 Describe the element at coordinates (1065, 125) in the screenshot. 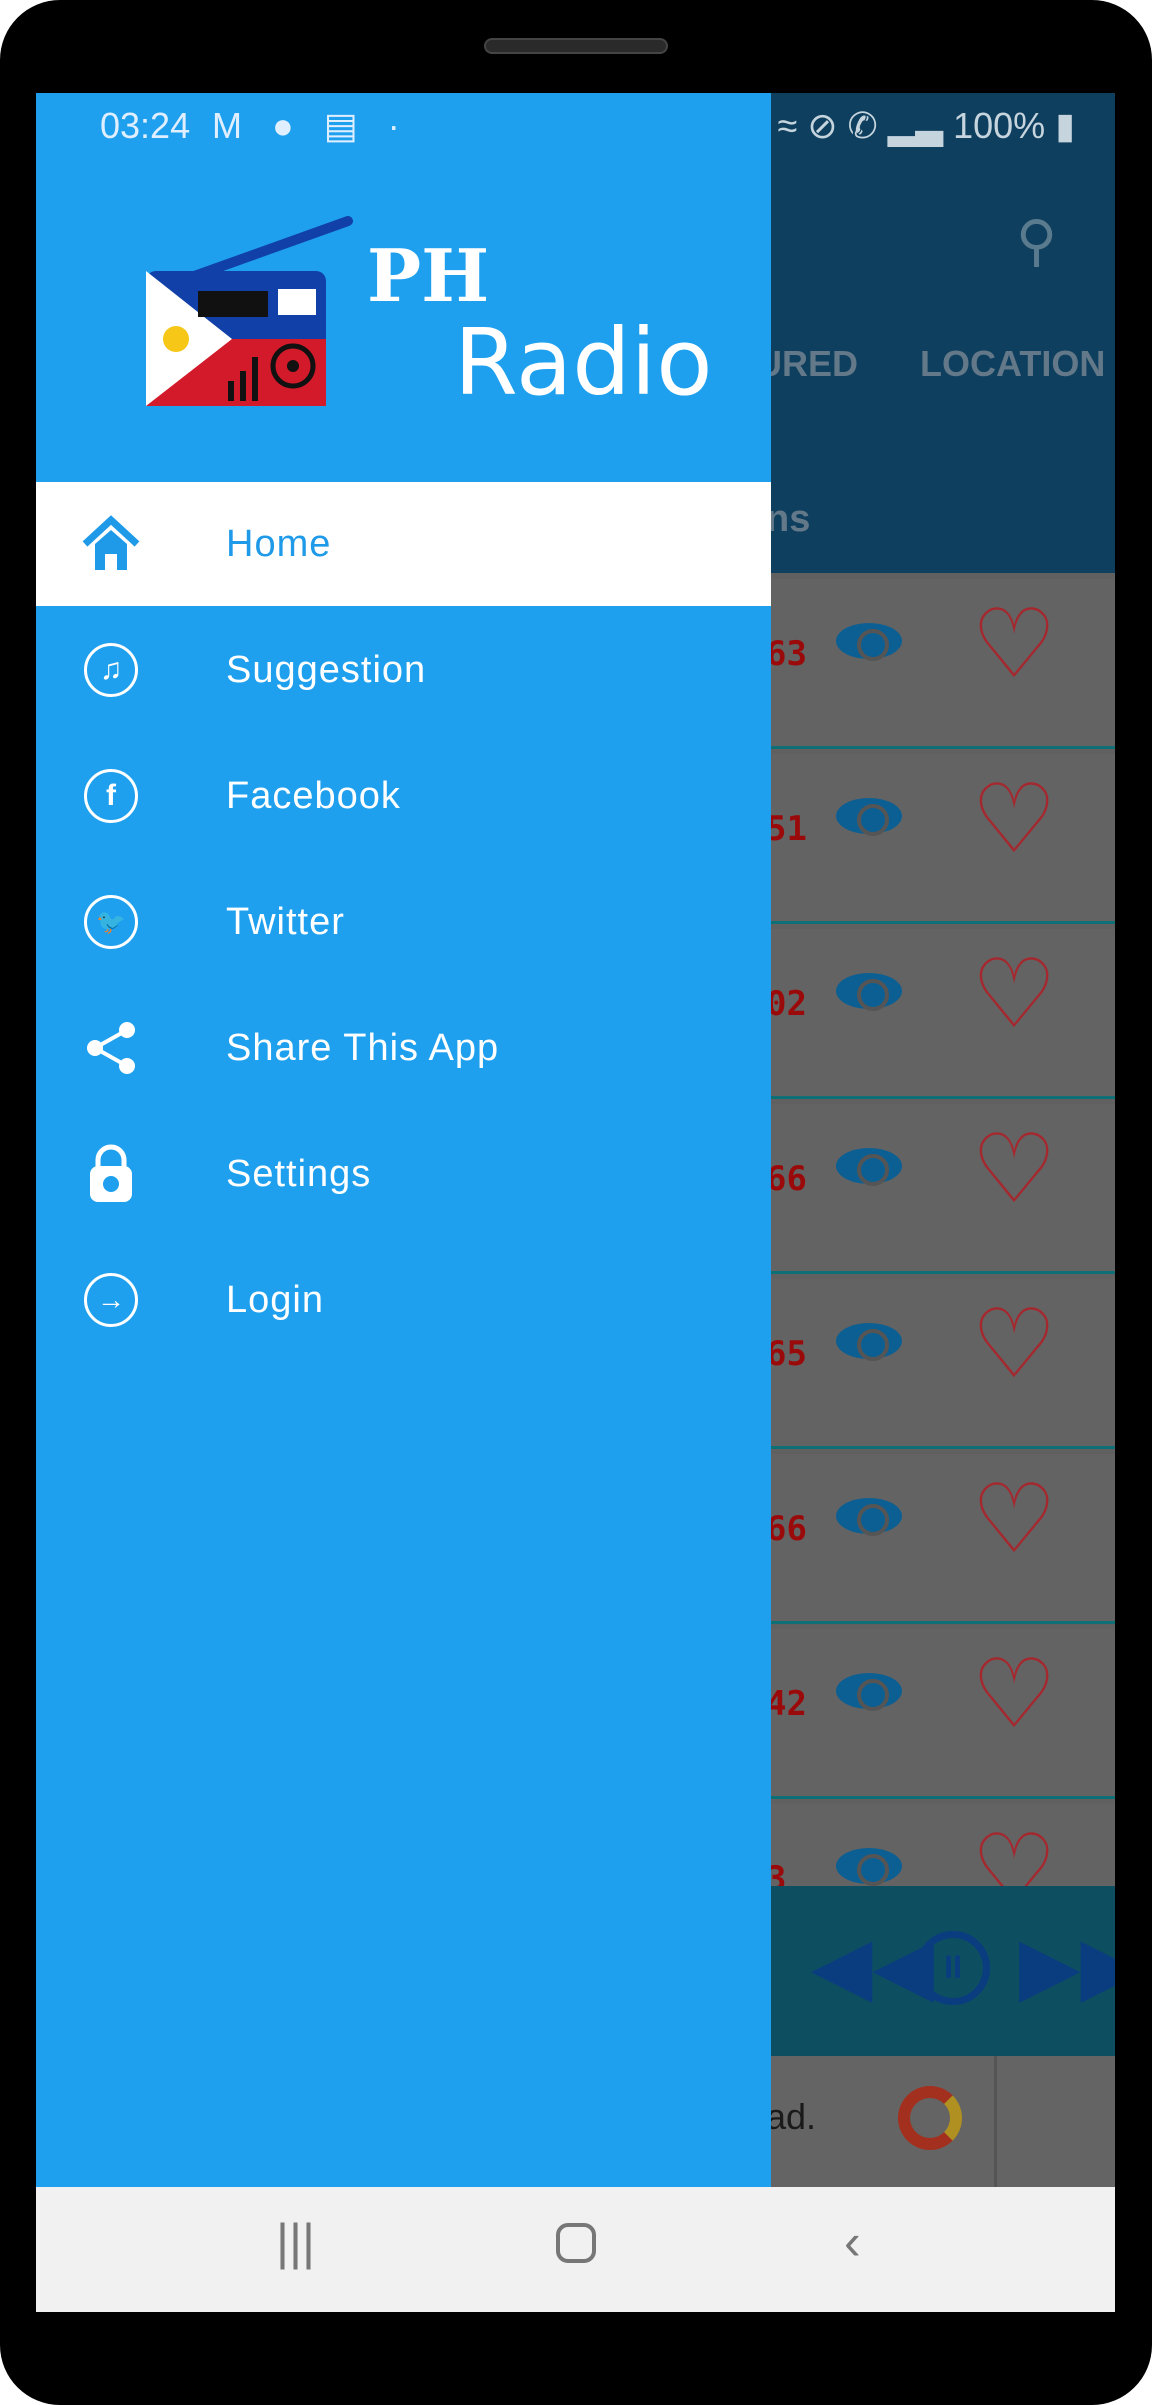

I see `battery-icon: ▮` at that location.